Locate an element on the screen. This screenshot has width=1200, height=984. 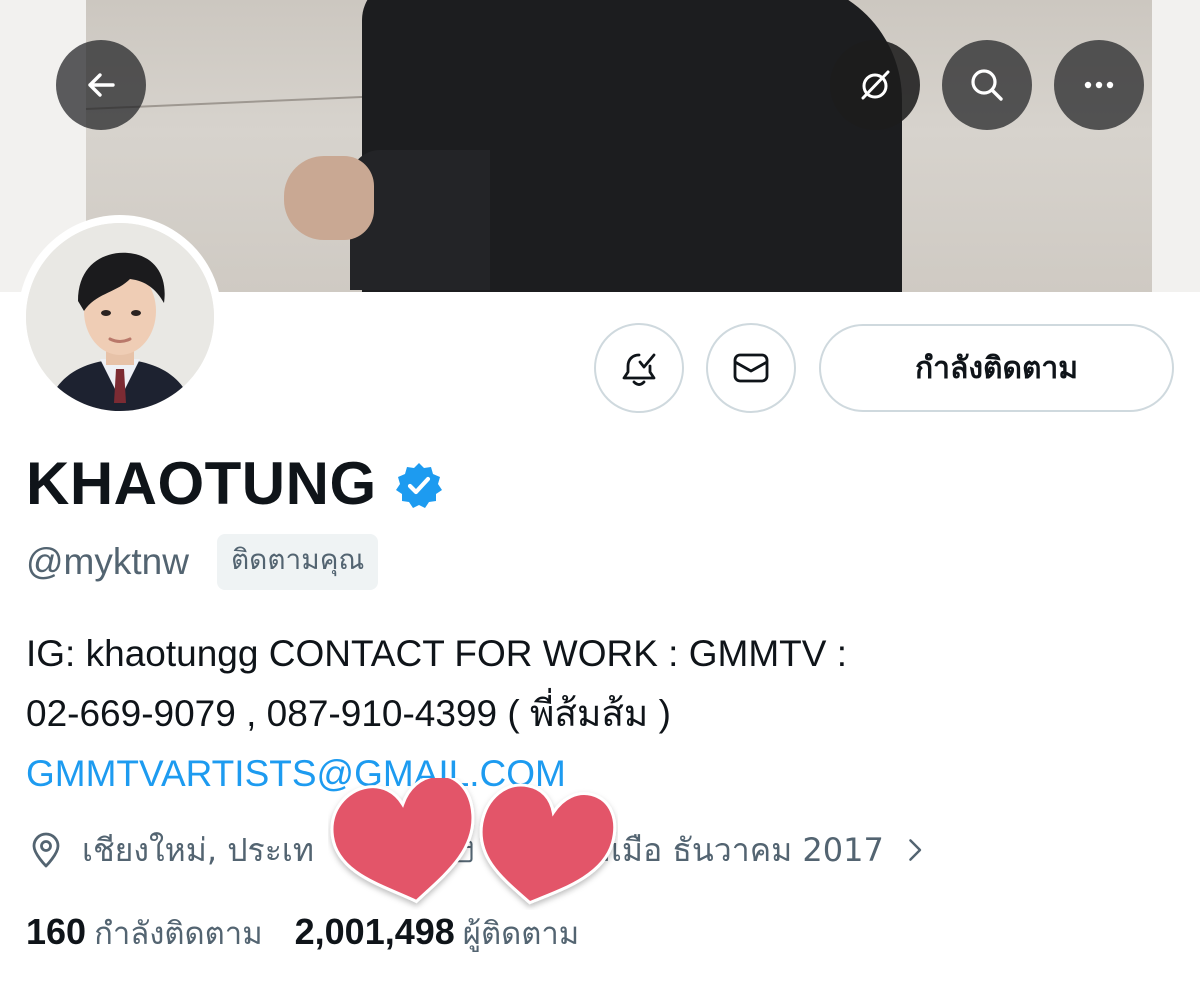
search-icon is located at coordinates (987, 85).